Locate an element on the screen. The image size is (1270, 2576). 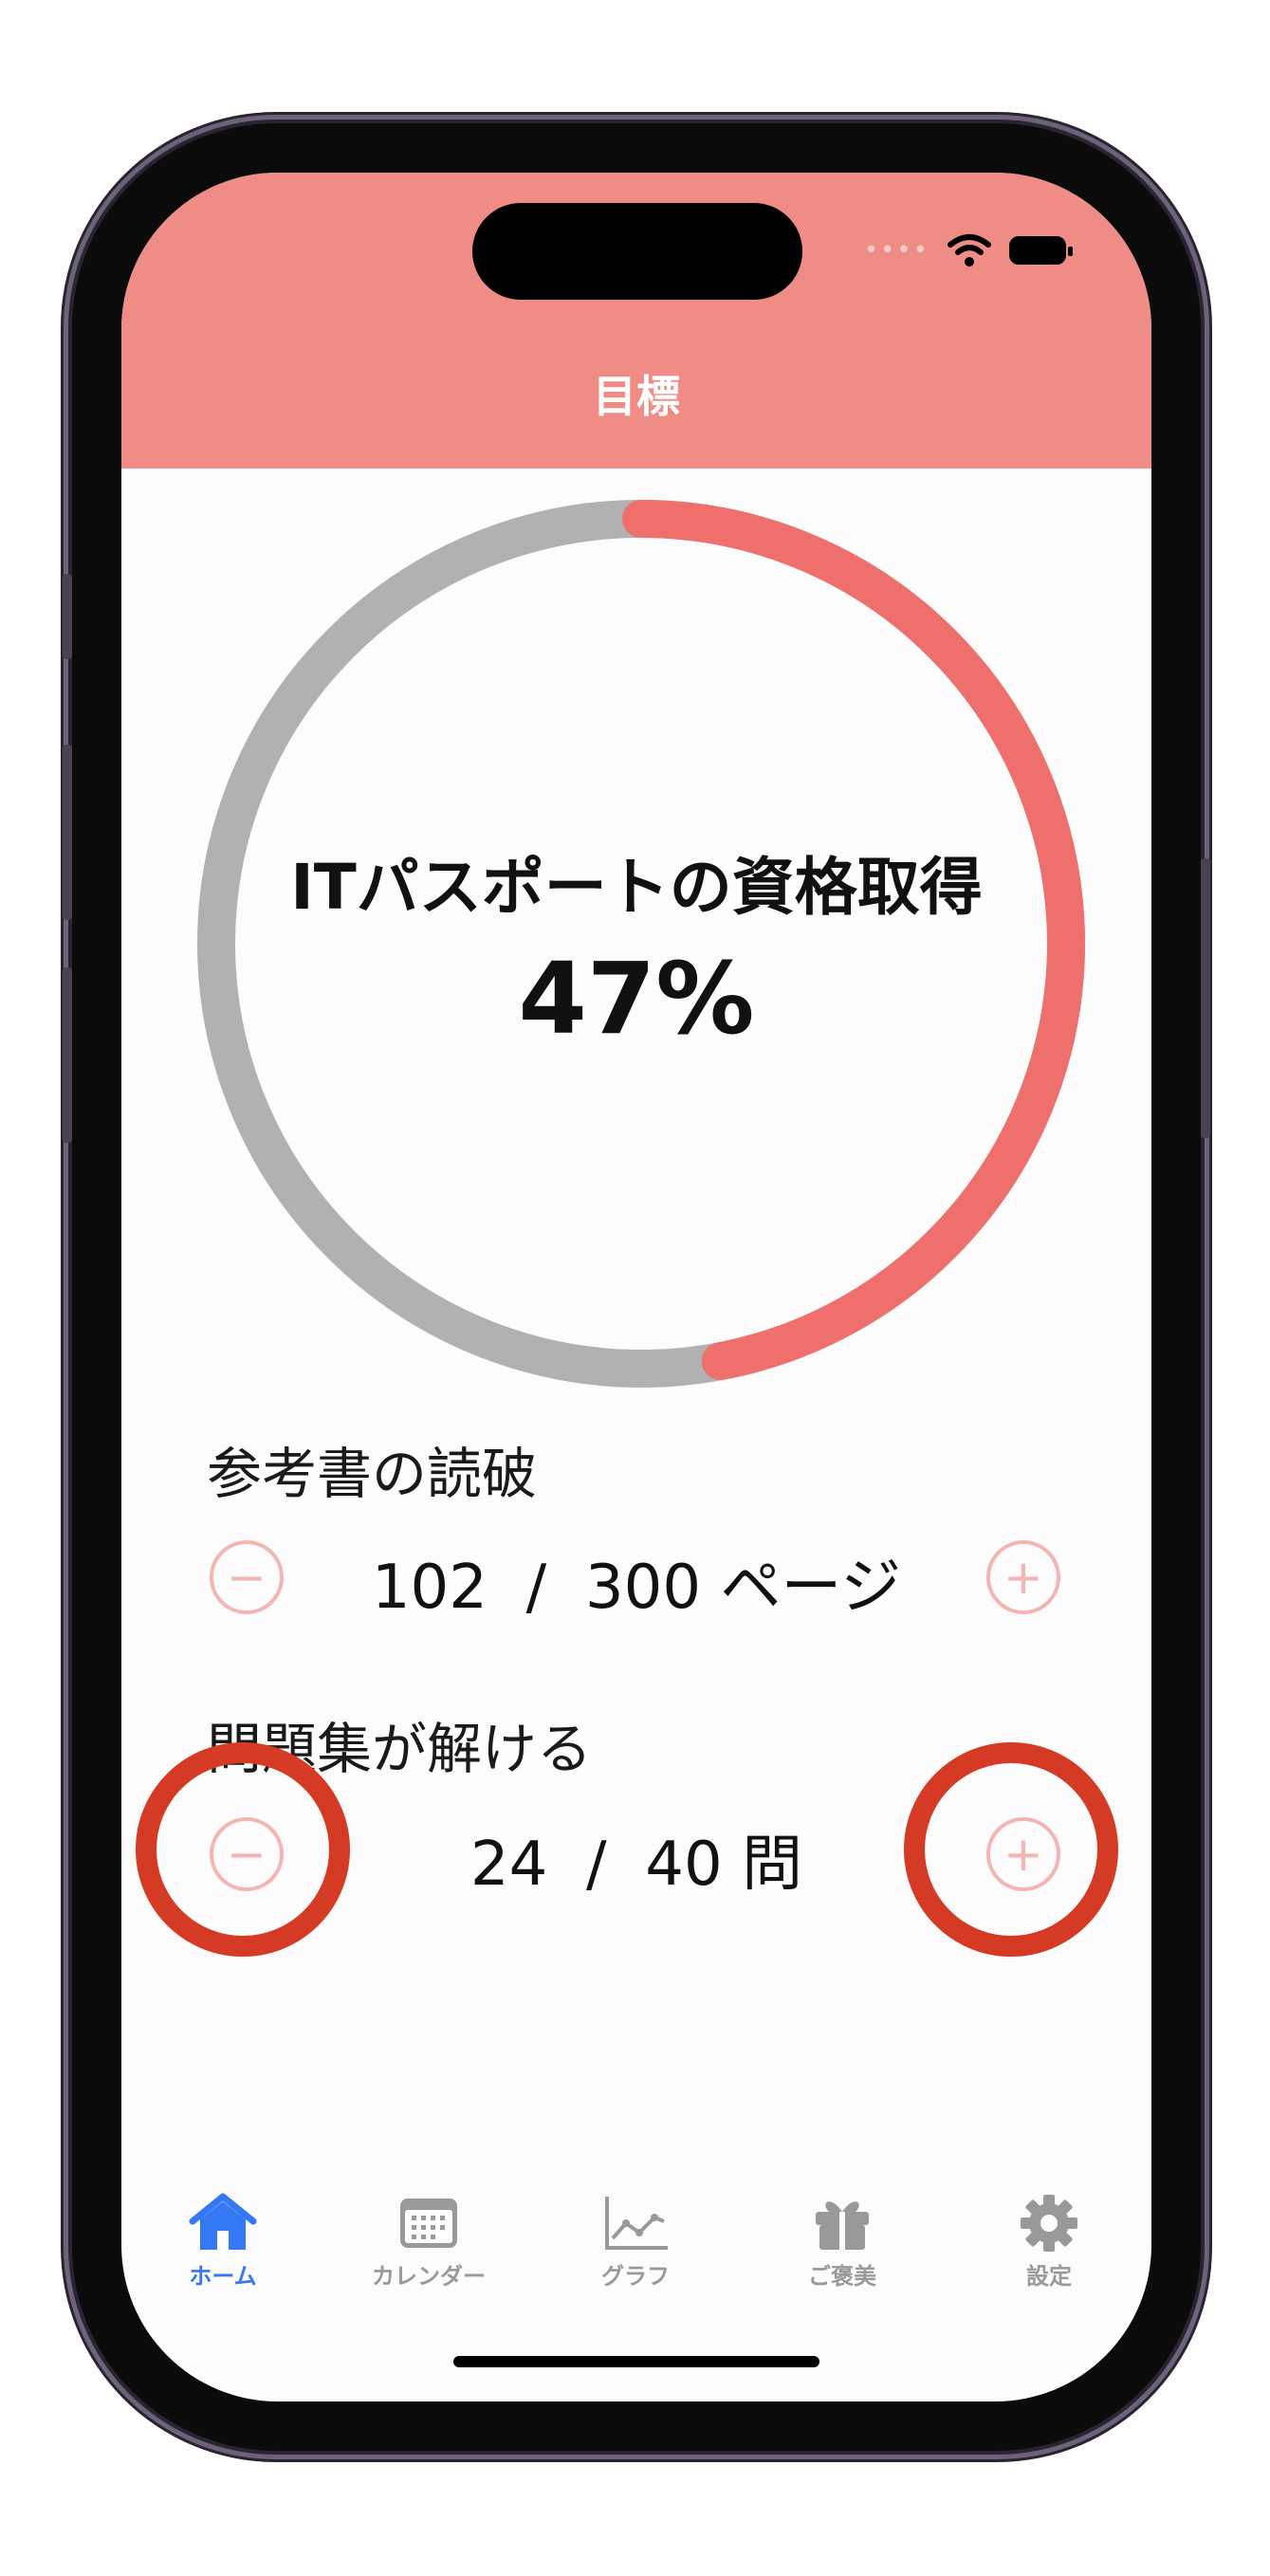
status-bar: •••• is located at coordinates (968, 250).